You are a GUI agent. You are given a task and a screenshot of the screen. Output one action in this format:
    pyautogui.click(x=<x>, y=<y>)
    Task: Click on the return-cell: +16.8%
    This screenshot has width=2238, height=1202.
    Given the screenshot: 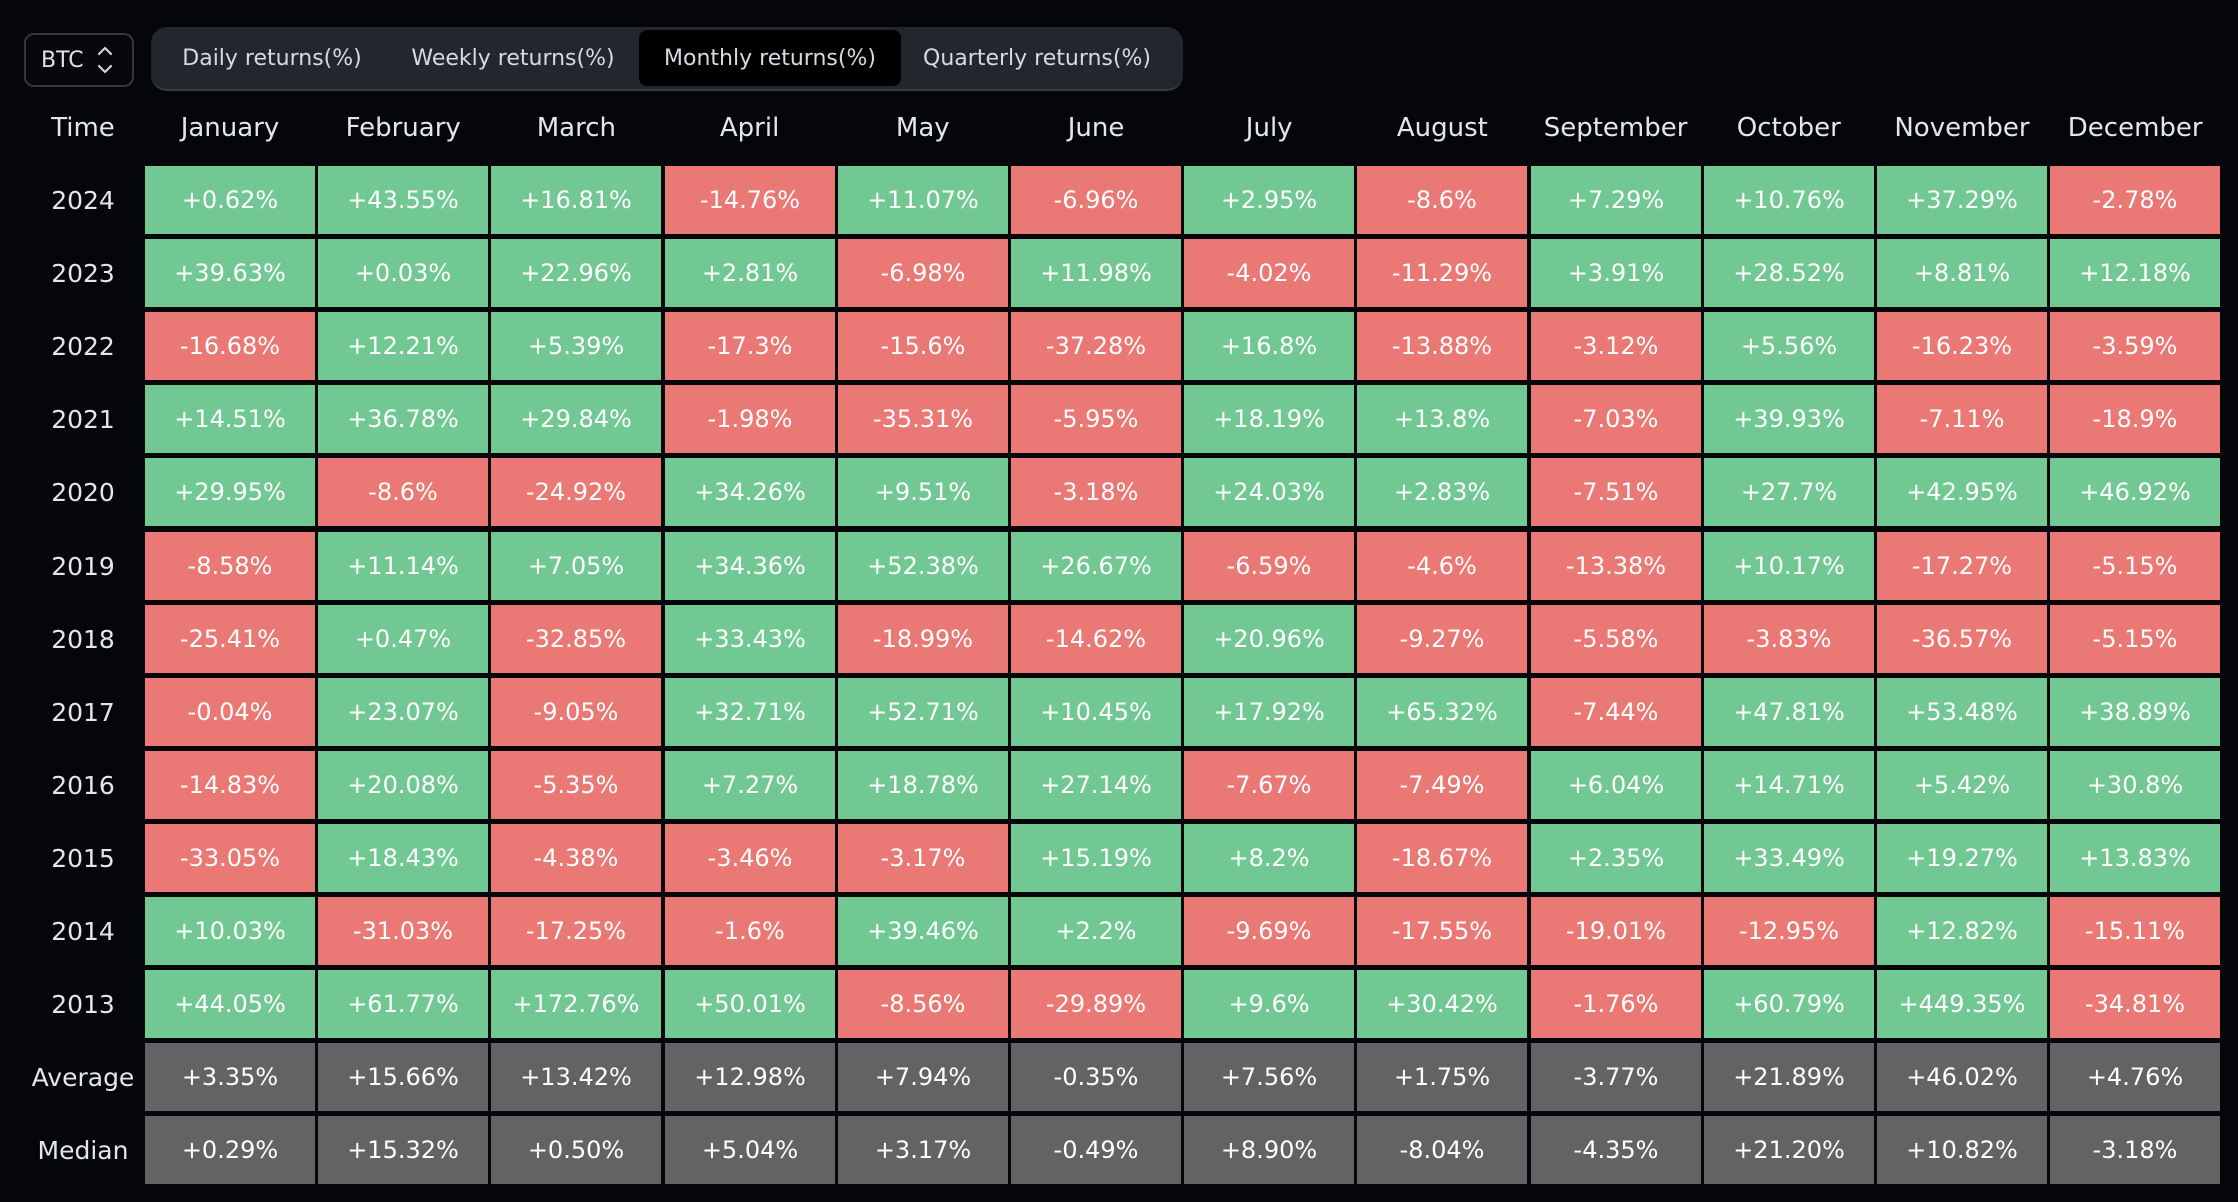 What is the action you would take?
    pyautogui.click(x=1269, y=346)
    